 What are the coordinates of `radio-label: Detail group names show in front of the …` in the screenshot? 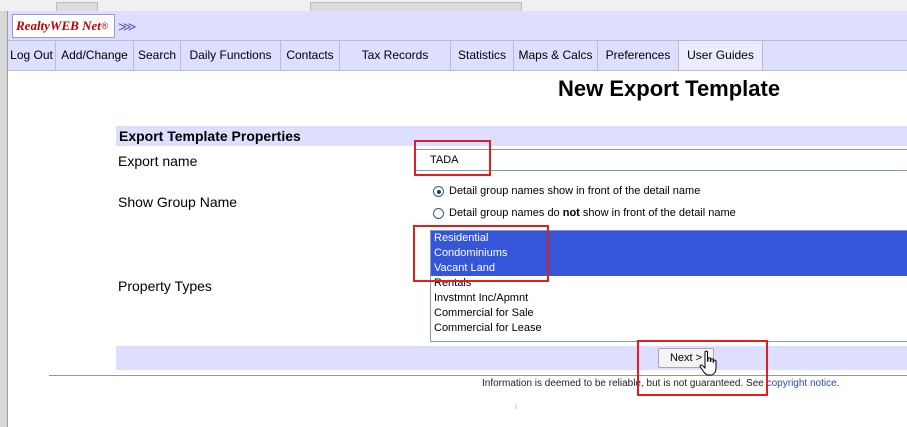 It's located at (575, 191).